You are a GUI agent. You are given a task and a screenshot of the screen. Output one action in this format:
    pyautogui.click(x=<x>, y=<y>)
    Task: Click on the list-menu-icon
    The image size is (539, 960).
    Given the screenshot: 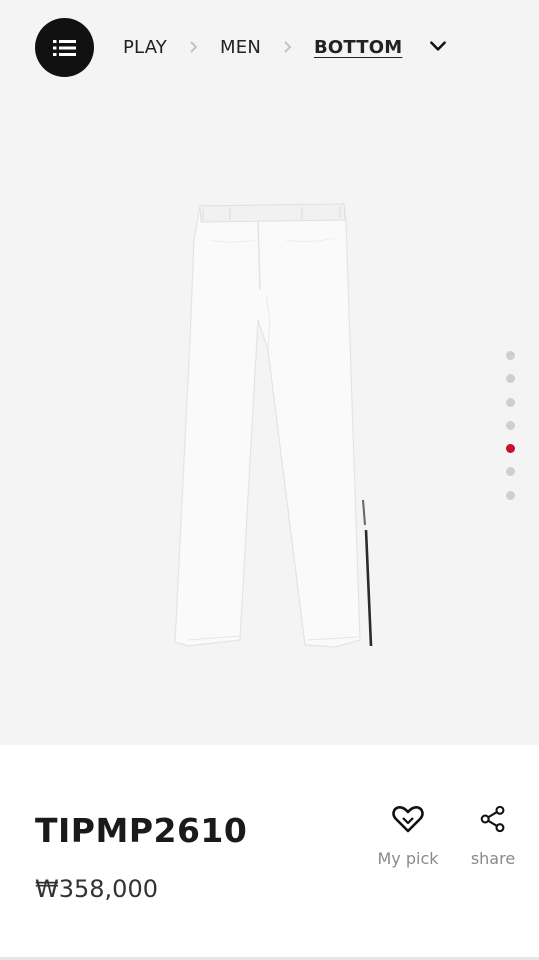 What is the action you would take?
    pyautogui.click(x=64, y=47)
    